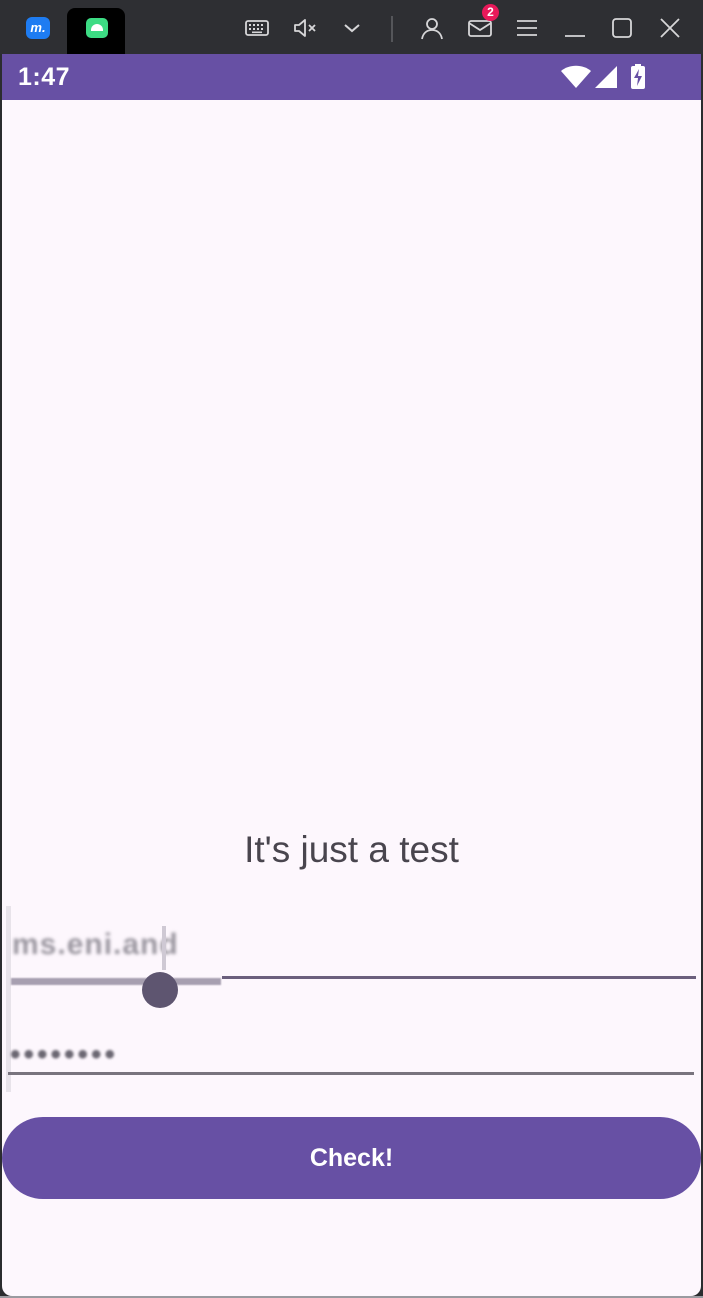 Image resolution: width=703 pixels, height=1298 pixels. I want to click on android-icon, so click(97, 28).